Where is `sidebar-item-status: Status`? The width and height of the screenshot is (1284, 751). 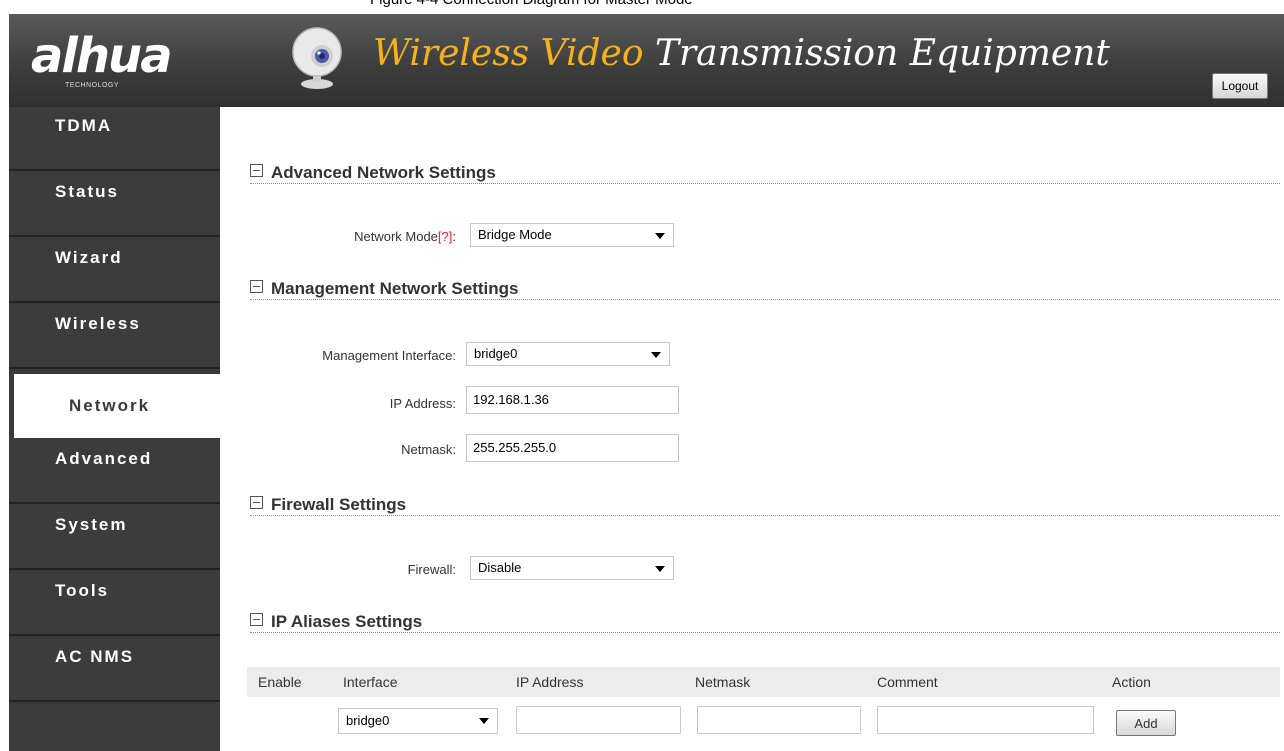
sidebar-item-status: Status is located at coordinates (114, 205).